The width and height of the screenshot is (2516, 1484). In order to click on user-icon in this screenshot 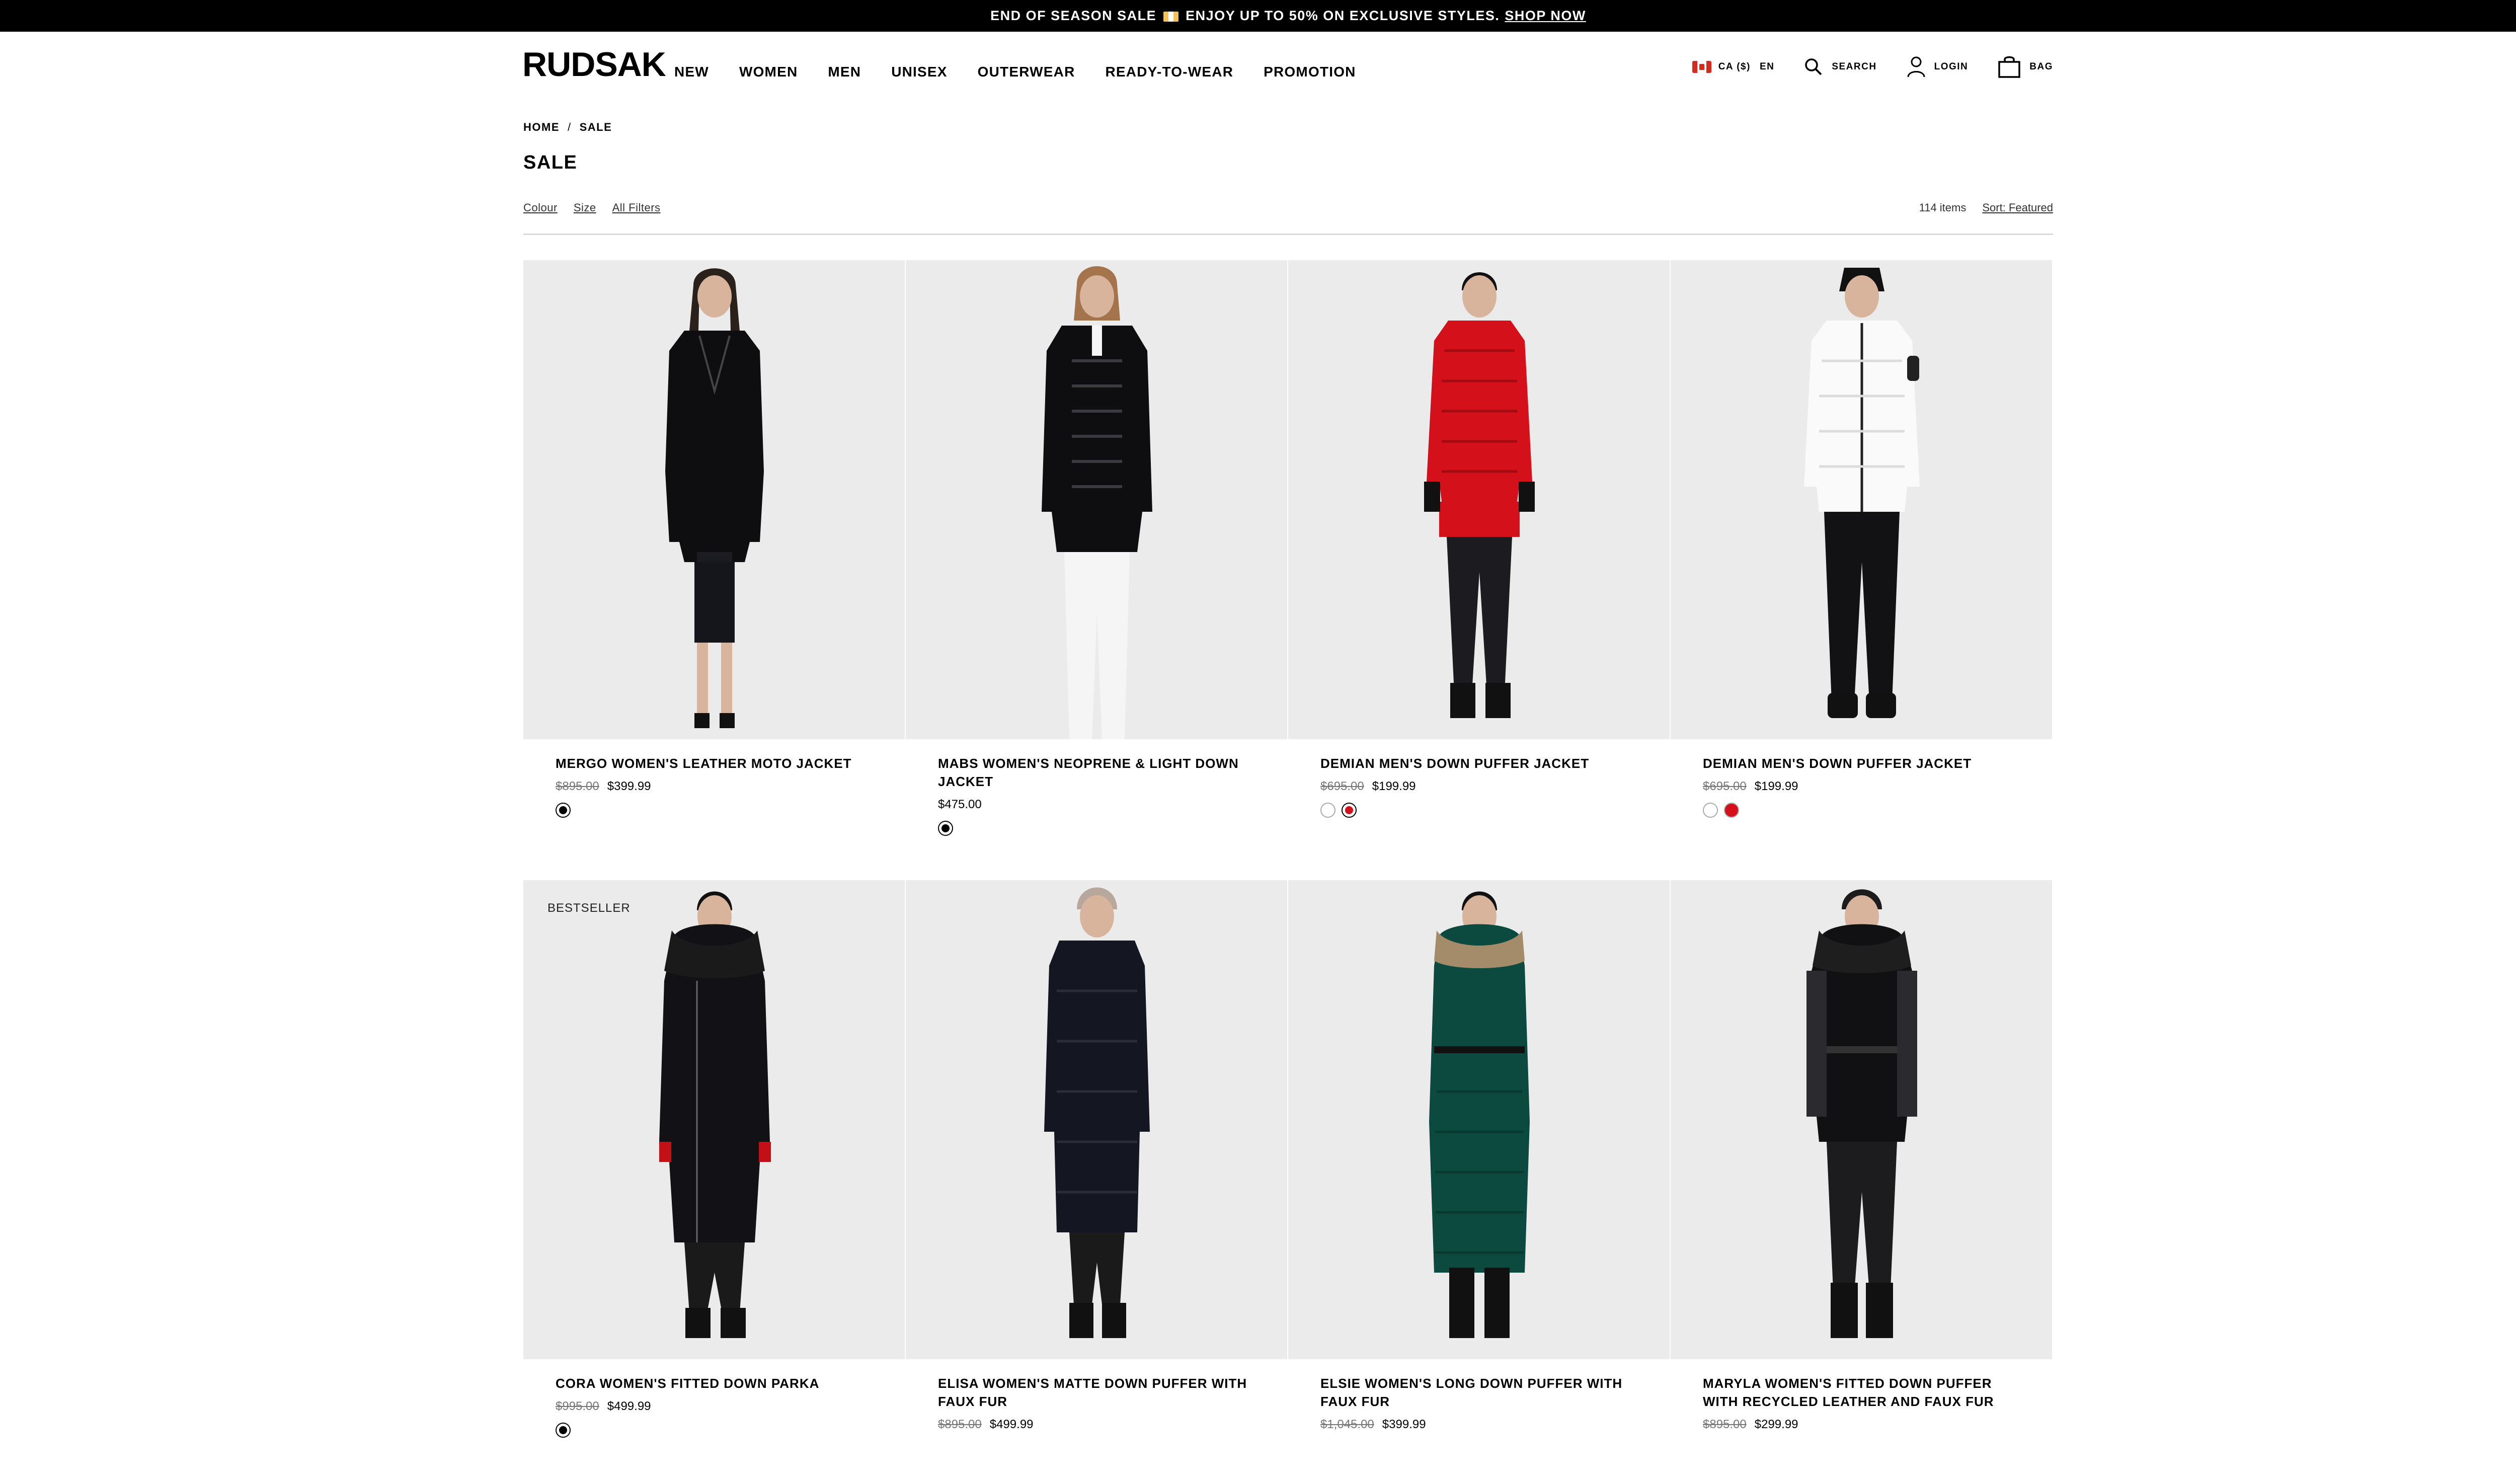, I will do `click(1916, 66)`.